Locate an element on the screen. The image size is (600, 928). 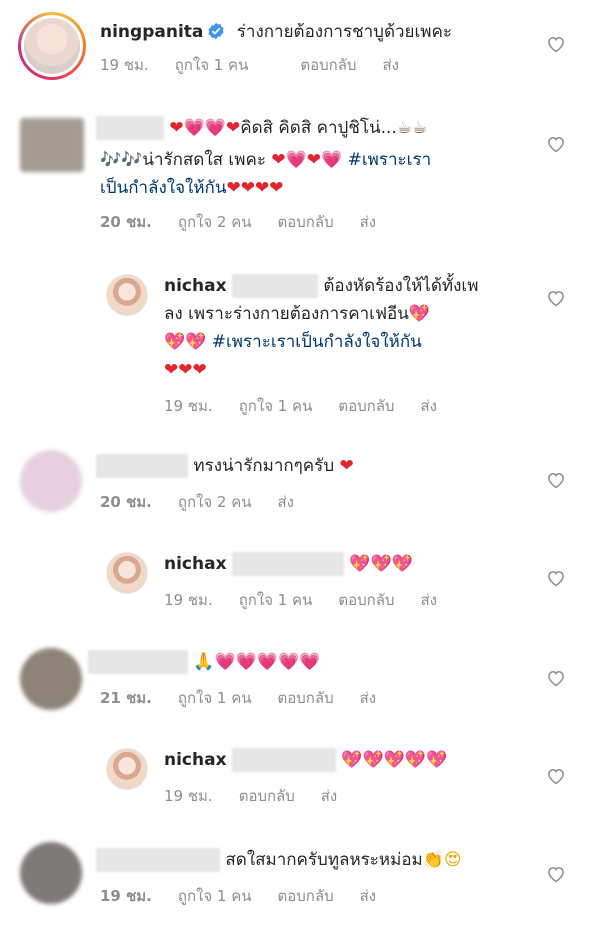
comment-text: ทรงน่ารักมากๆครับ is located at coordinates (264, 466).